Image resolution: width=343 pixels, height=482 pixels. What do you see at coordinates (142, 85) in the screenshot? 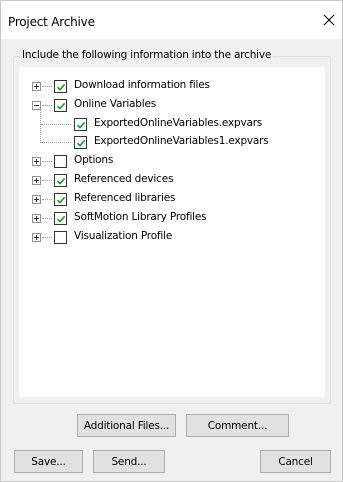
I see `tree-item-label: Download information files` at bounding box center [142, 85].